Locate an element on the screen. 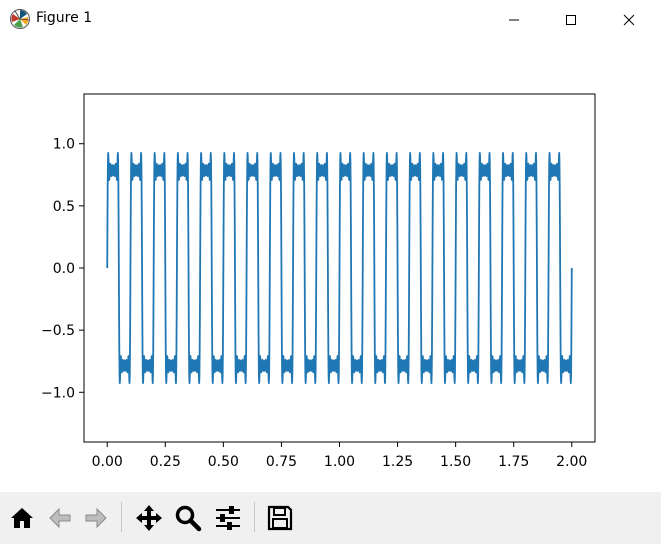 This screenshot has height=544, width=661. configure-subplots-button is located at coordinates (228, 518).